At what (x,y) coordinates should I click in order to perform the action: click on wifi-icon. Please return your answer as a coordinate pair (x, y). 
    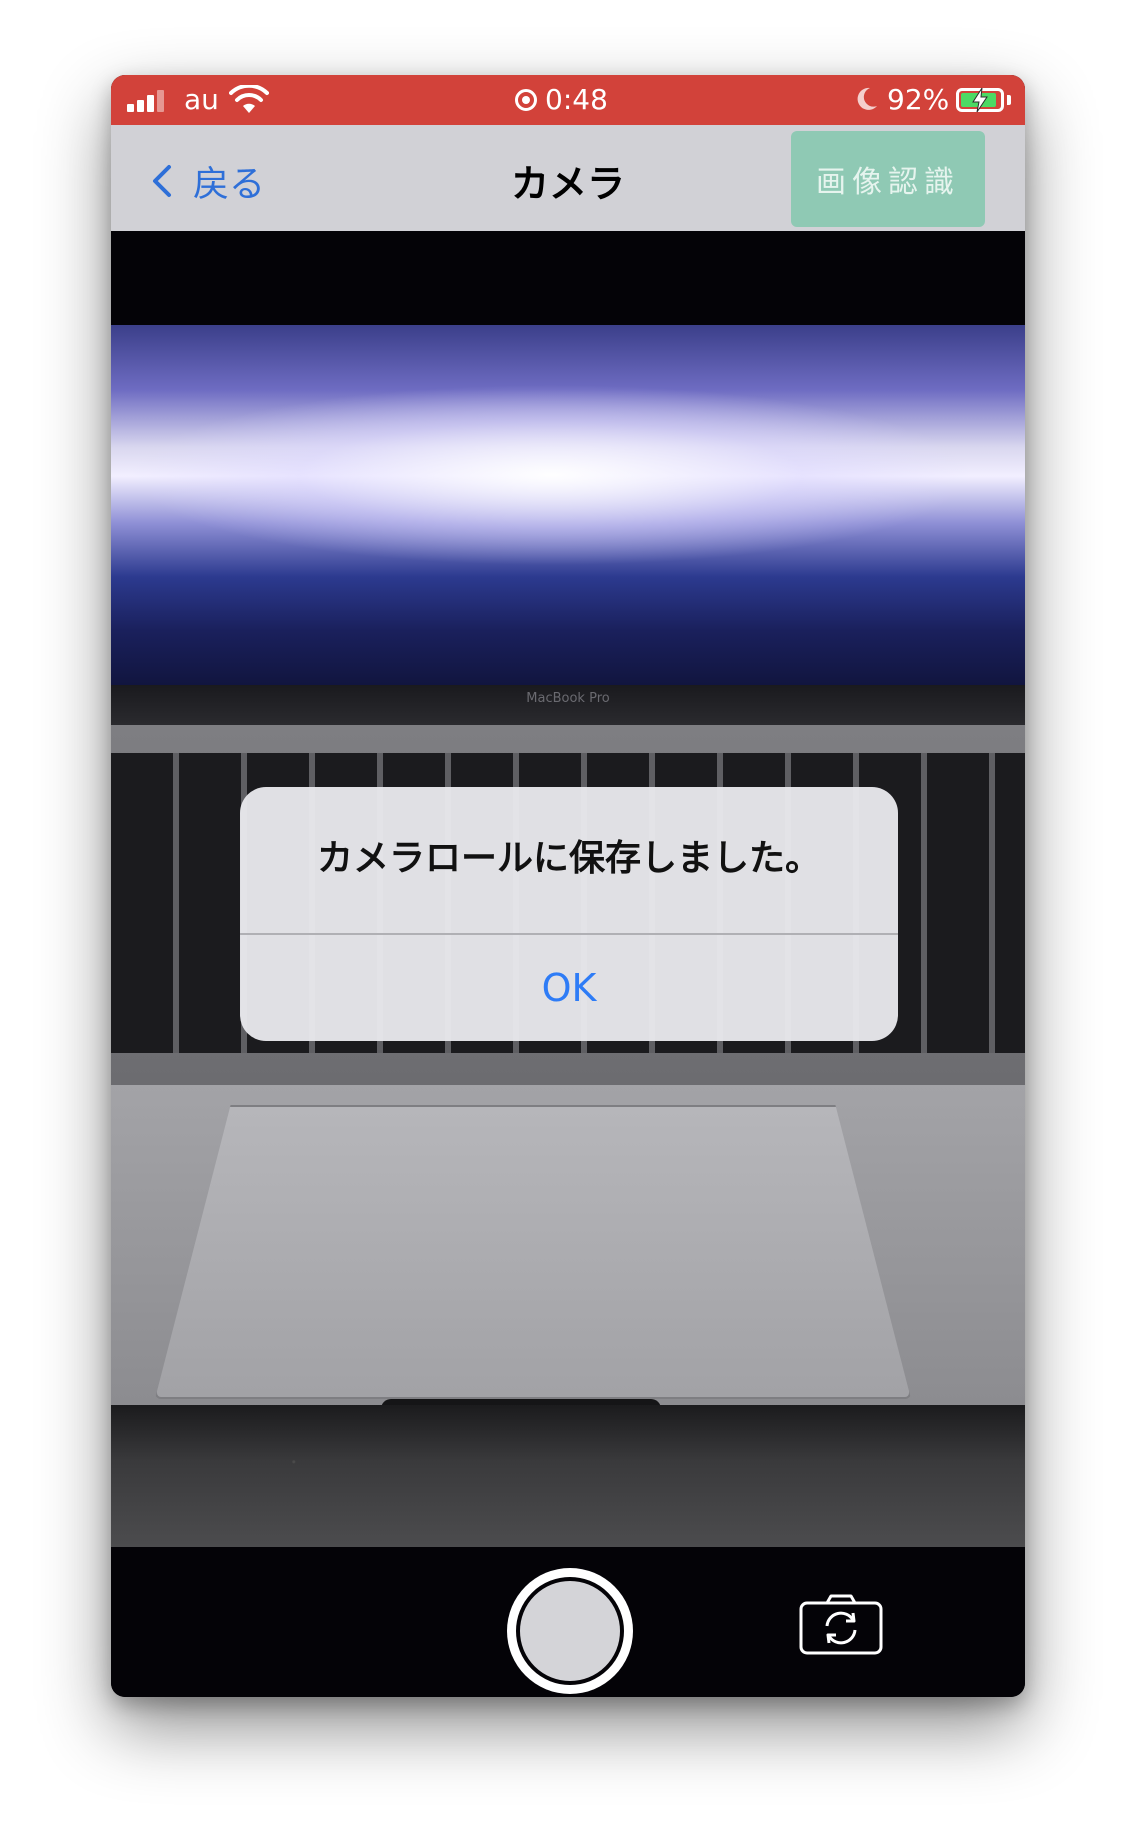
    Looking at the image, I should click on (249, 99).